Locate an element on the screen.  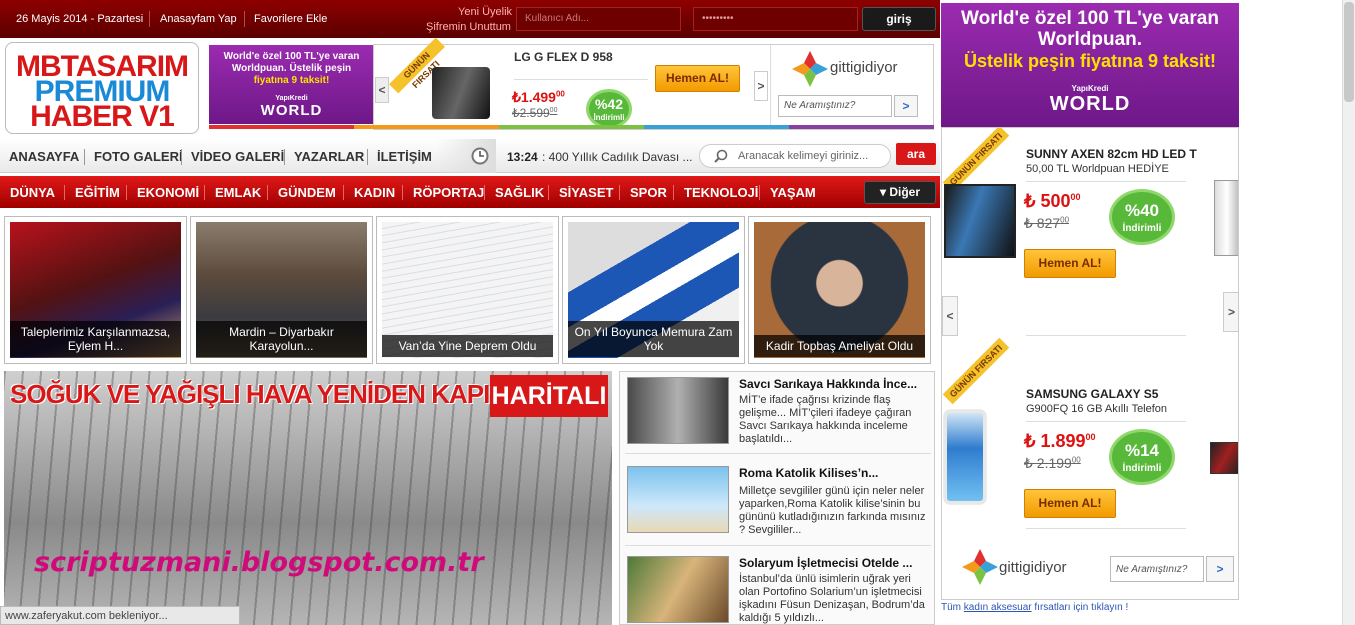
discount-value: %40 is located at coordinates (1142, 210).